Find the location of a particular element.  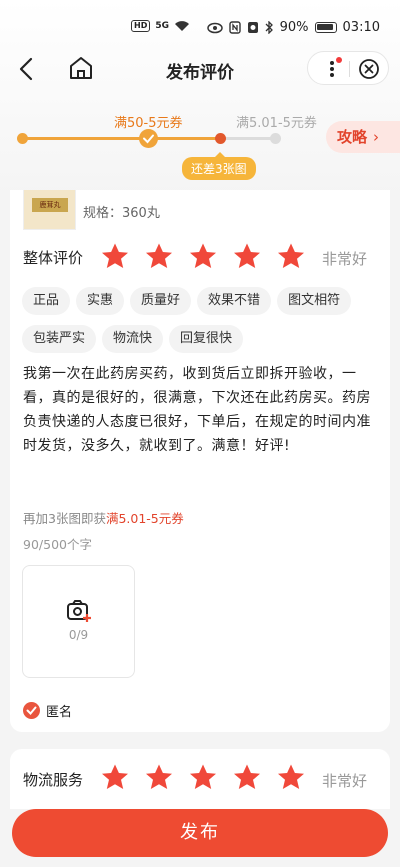

overall-rating-label: 整体评价 is located at coordinates (53, 258).